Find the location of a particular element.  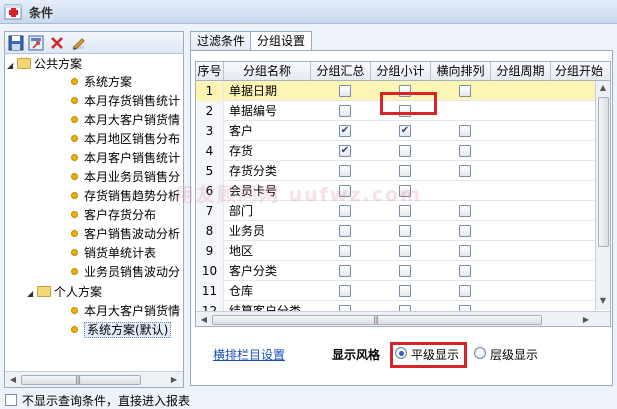

table-row: 2 单据编号 is located at coordinates (403, 111).